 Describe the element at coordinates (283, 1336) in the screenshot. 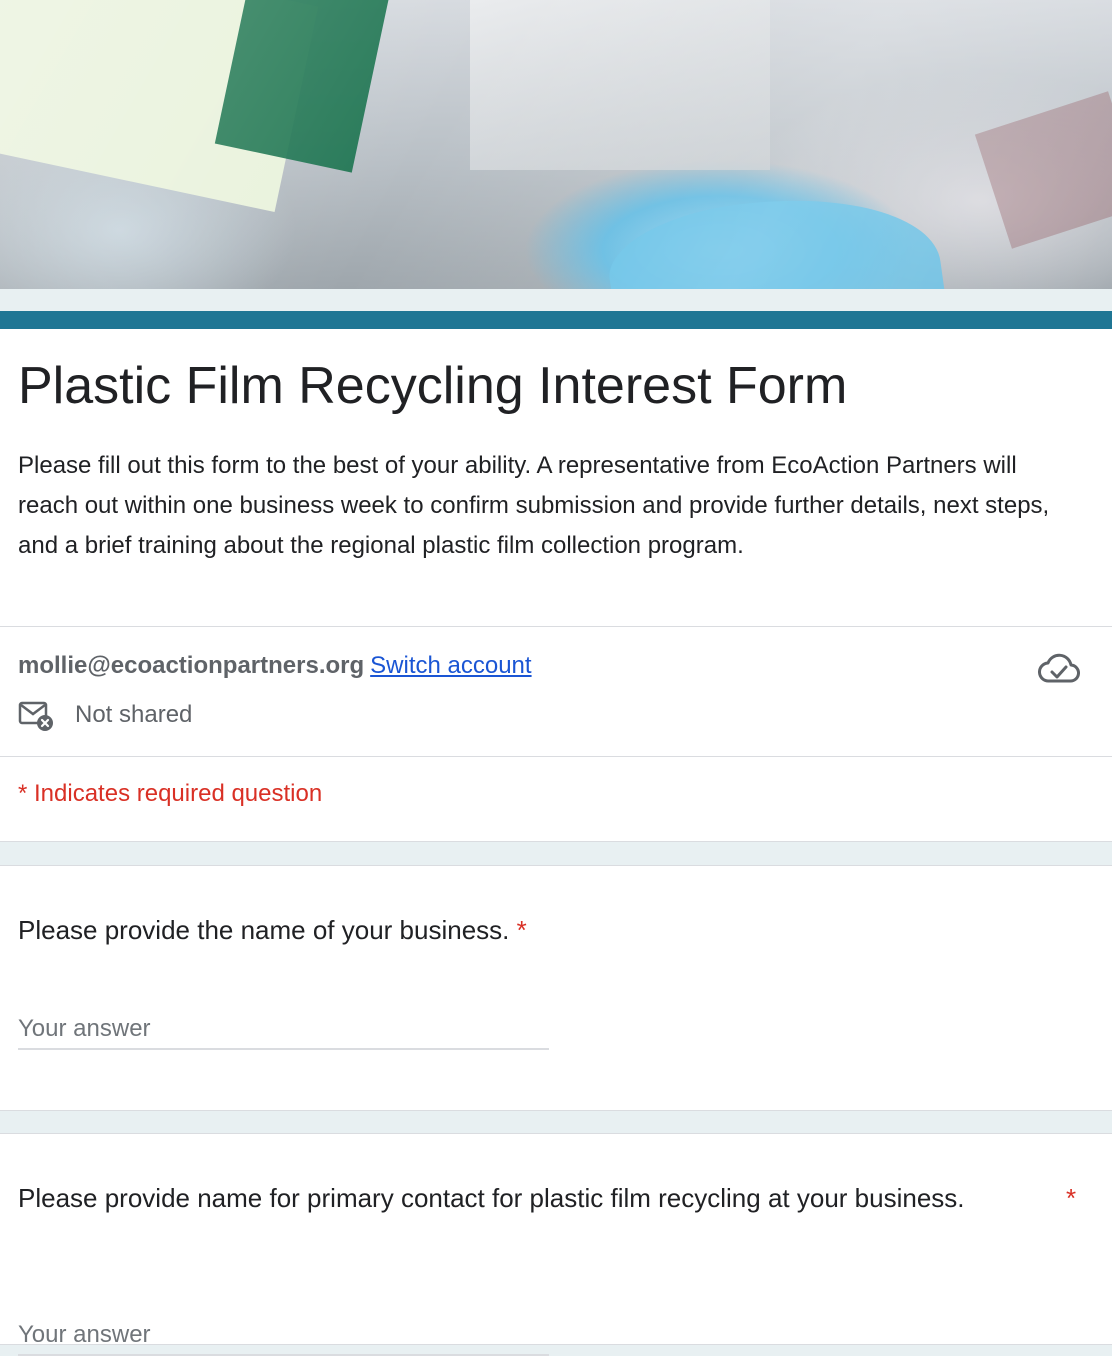

I see `primary-contact-input` at that location.